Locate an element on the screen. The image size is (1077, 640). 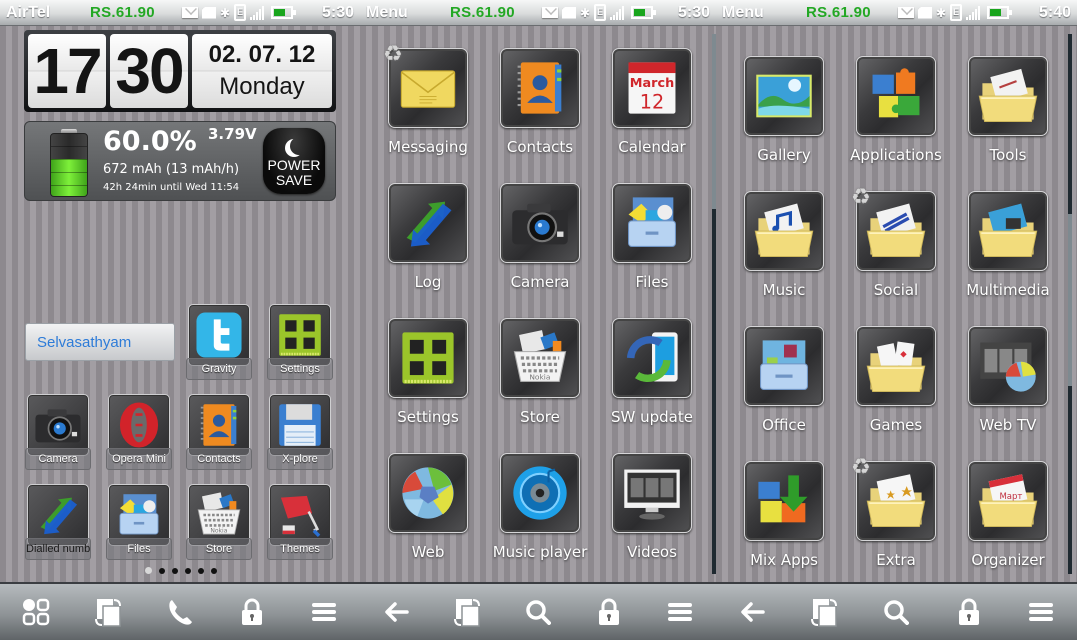
shortcut-label: Opera Mini is located at coordinates (139, 459).